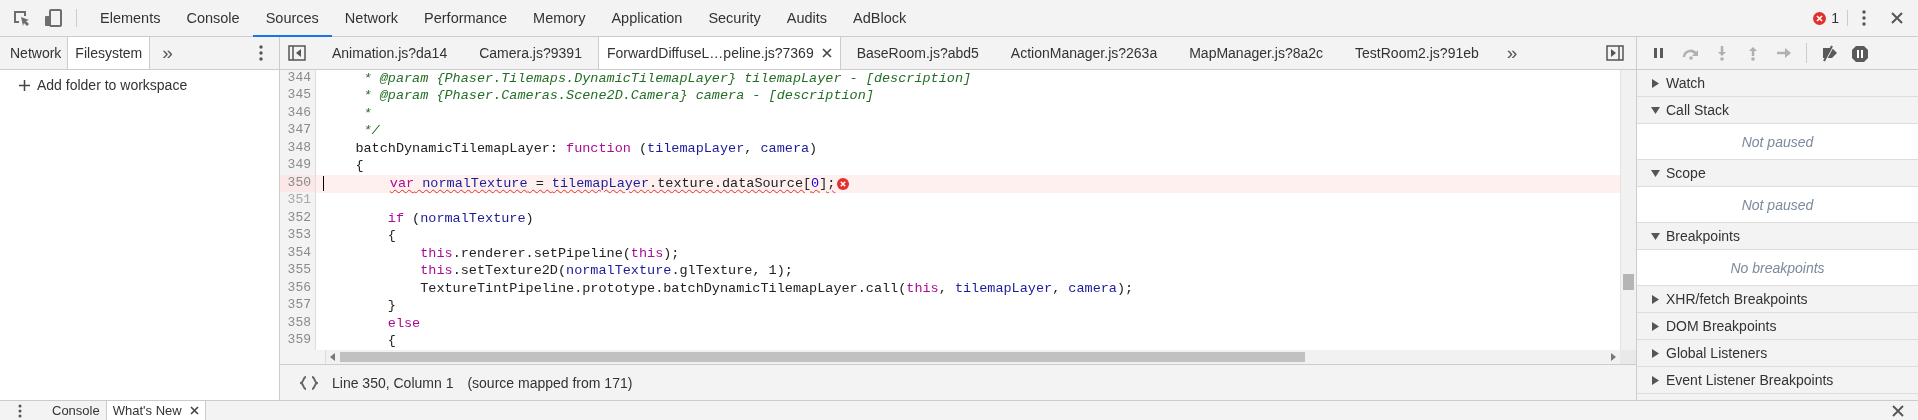  Describe the element at coordinates (1777, 267) in the screenshot. I see `empty-message: No breakpoints` at that location.